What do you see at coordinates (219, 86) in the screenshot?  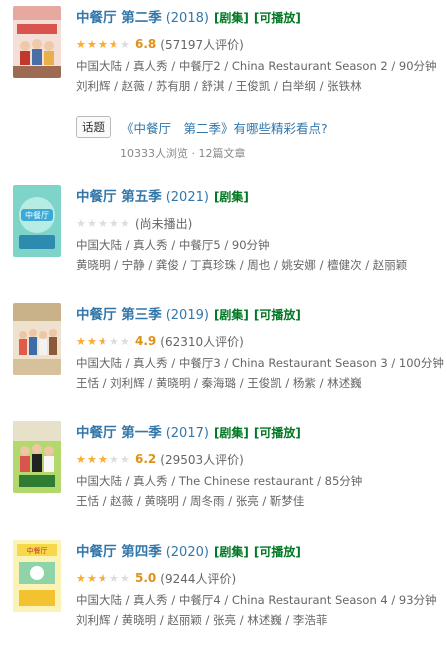 I see `item-cast: 刘利辉 / 赵薇 / 苏有朋 / 舒淇 / 王俊凯 / 白举纲 / 张铁林` at bounding box center [219, 86].